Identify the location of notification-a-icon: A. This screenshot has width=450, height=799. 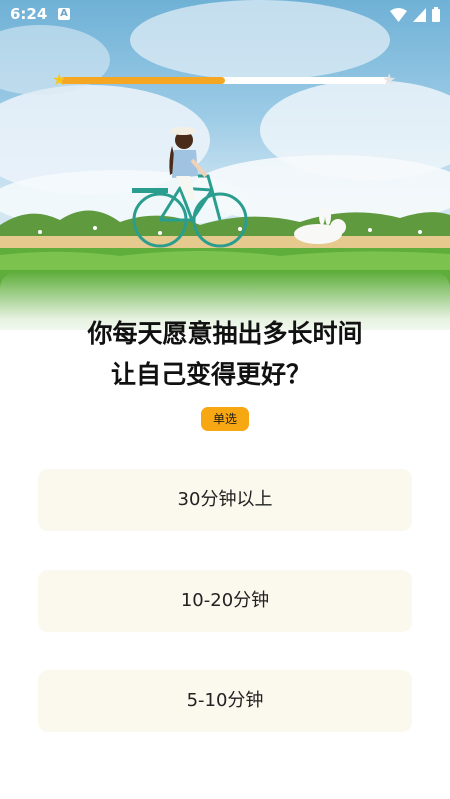
(64, 14).